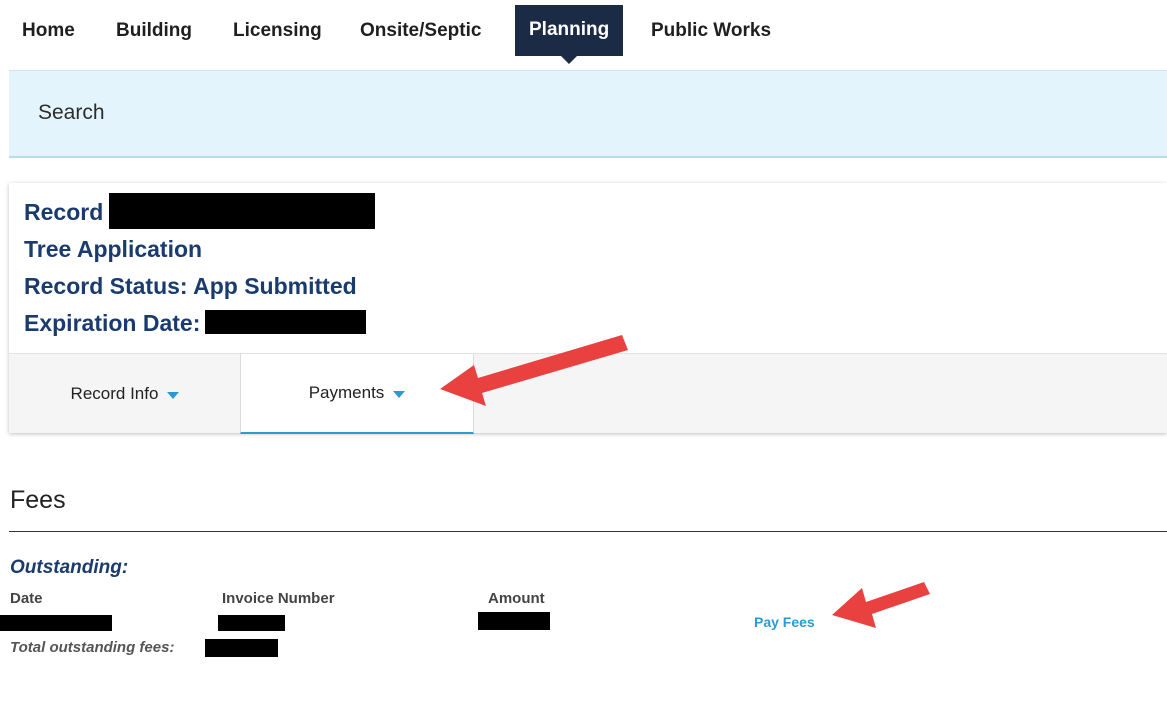 The width and height of the screenshot is (1167, 704). I want to click on search-bar: Search, so click(588, 114).